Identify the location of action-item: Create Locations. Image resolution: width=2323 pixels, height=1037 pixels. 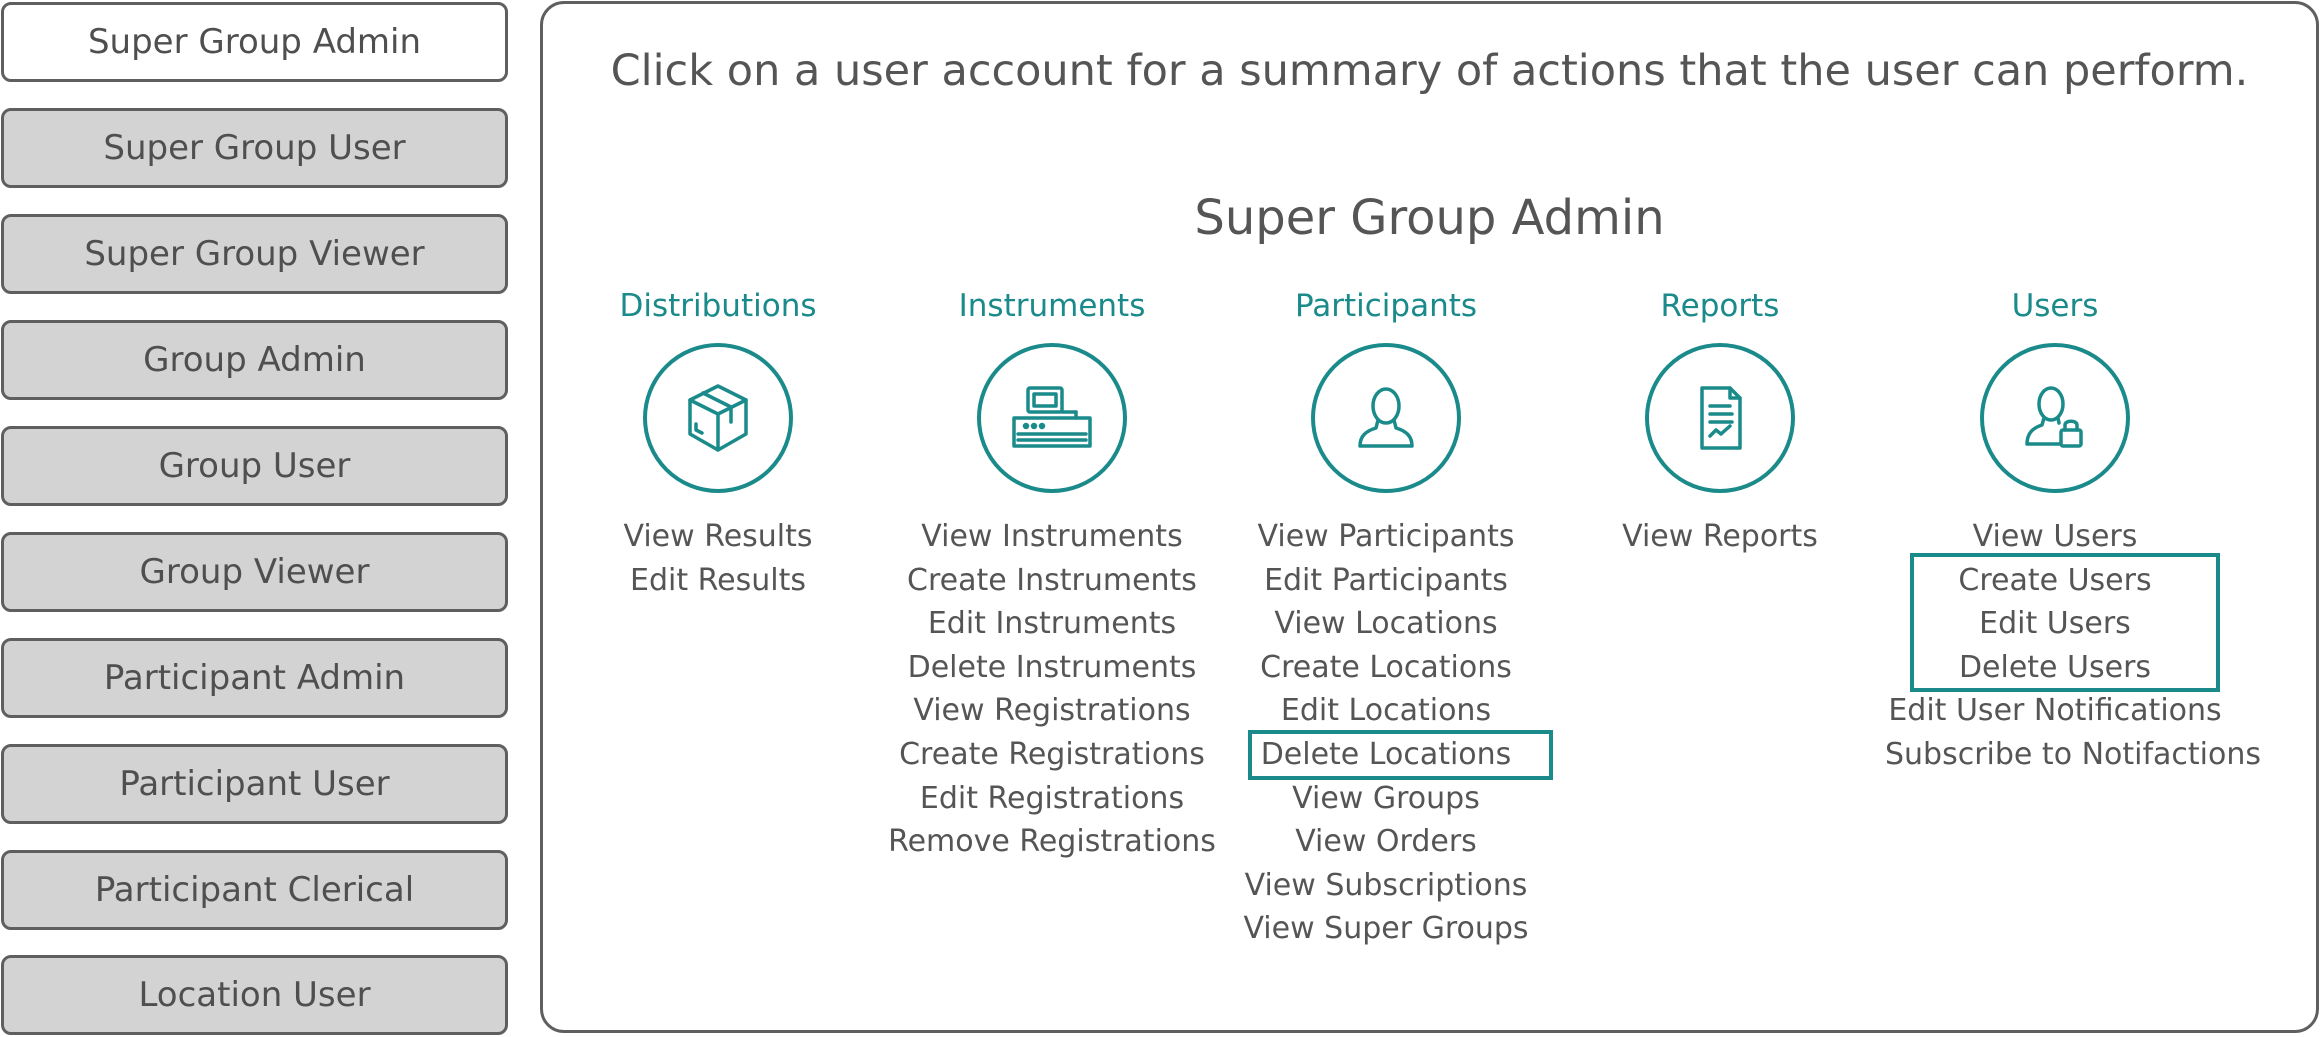
(1386, 667).